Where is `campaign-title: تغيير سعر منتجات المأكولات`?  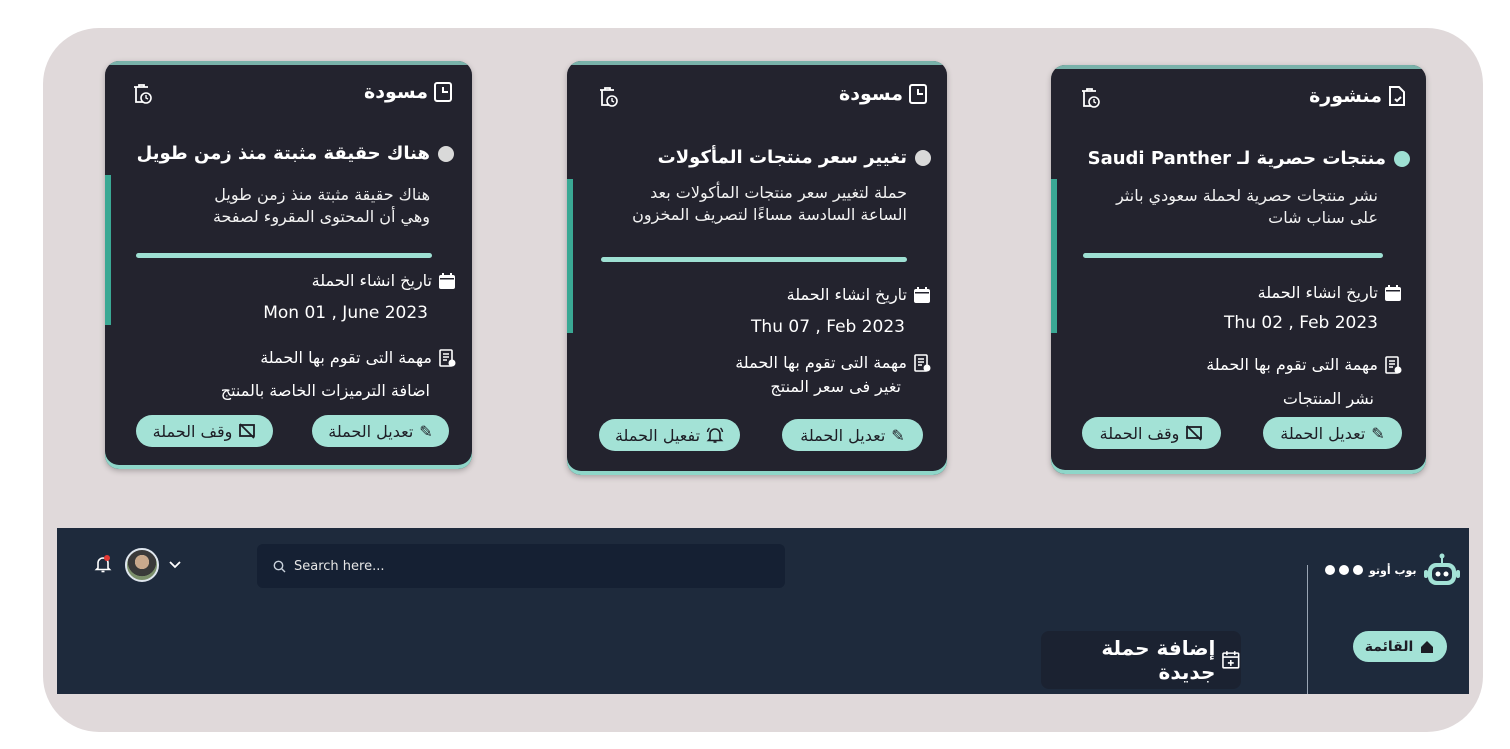
campaign-title: تغيير سعر منتجات المأكولات is located at coordinates (794, 157).